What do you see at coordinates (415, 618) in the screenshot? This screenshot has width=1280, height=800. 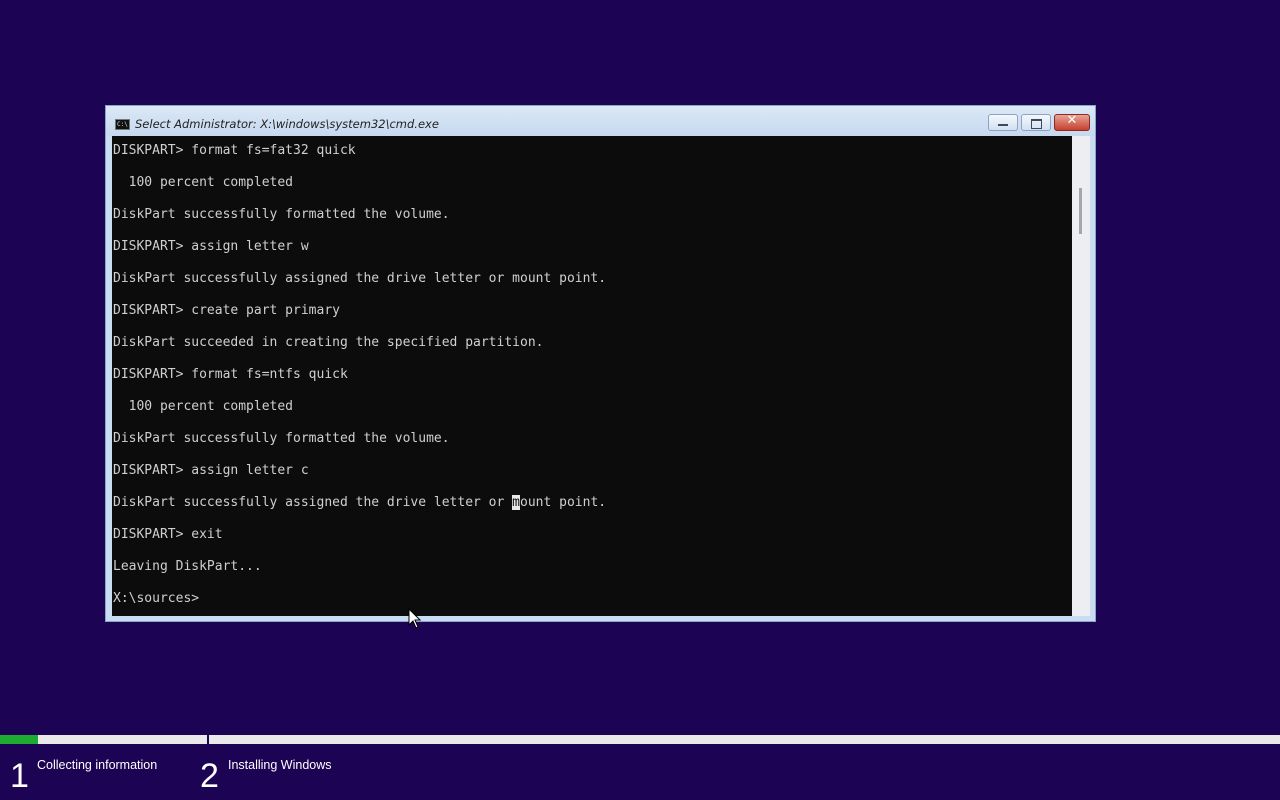 I see `mouse-pointer-icon` at bounding box center [415, 618].